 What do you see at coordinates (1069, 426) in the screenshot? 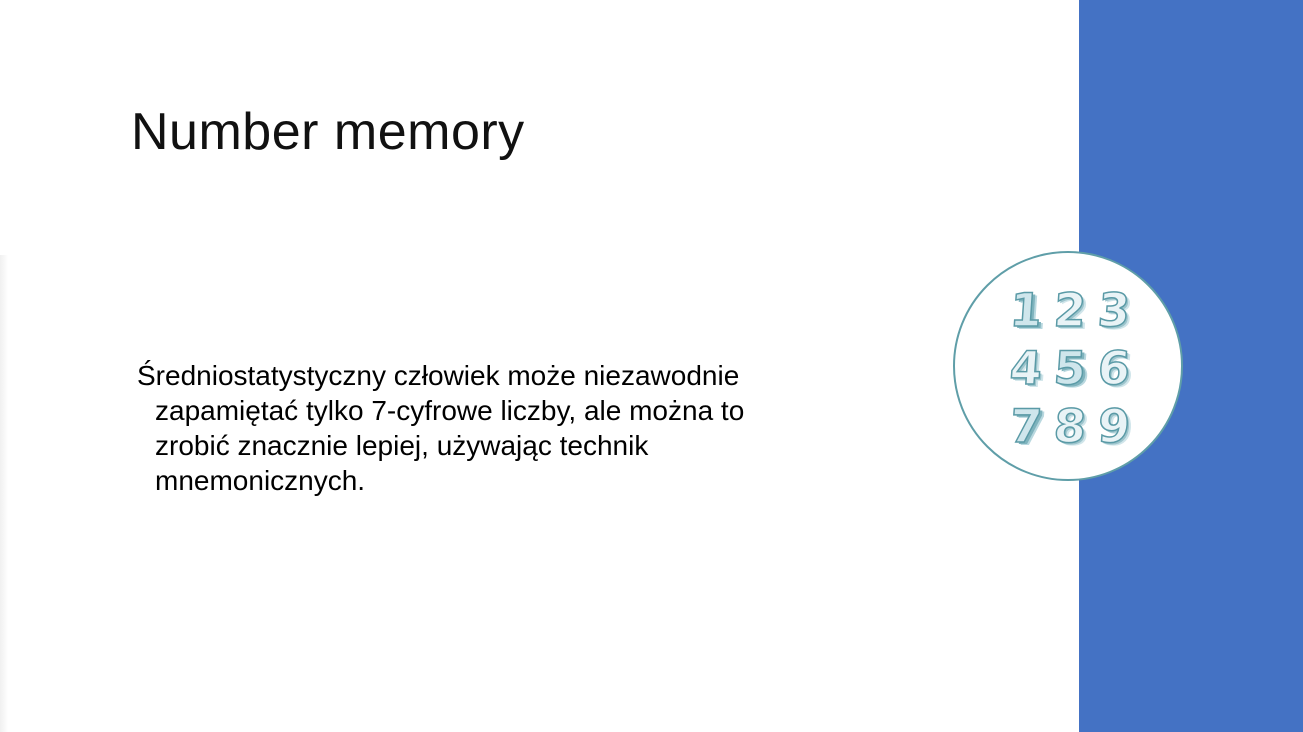
I see `digit-8: 8` at bounding box center [1069, 426].